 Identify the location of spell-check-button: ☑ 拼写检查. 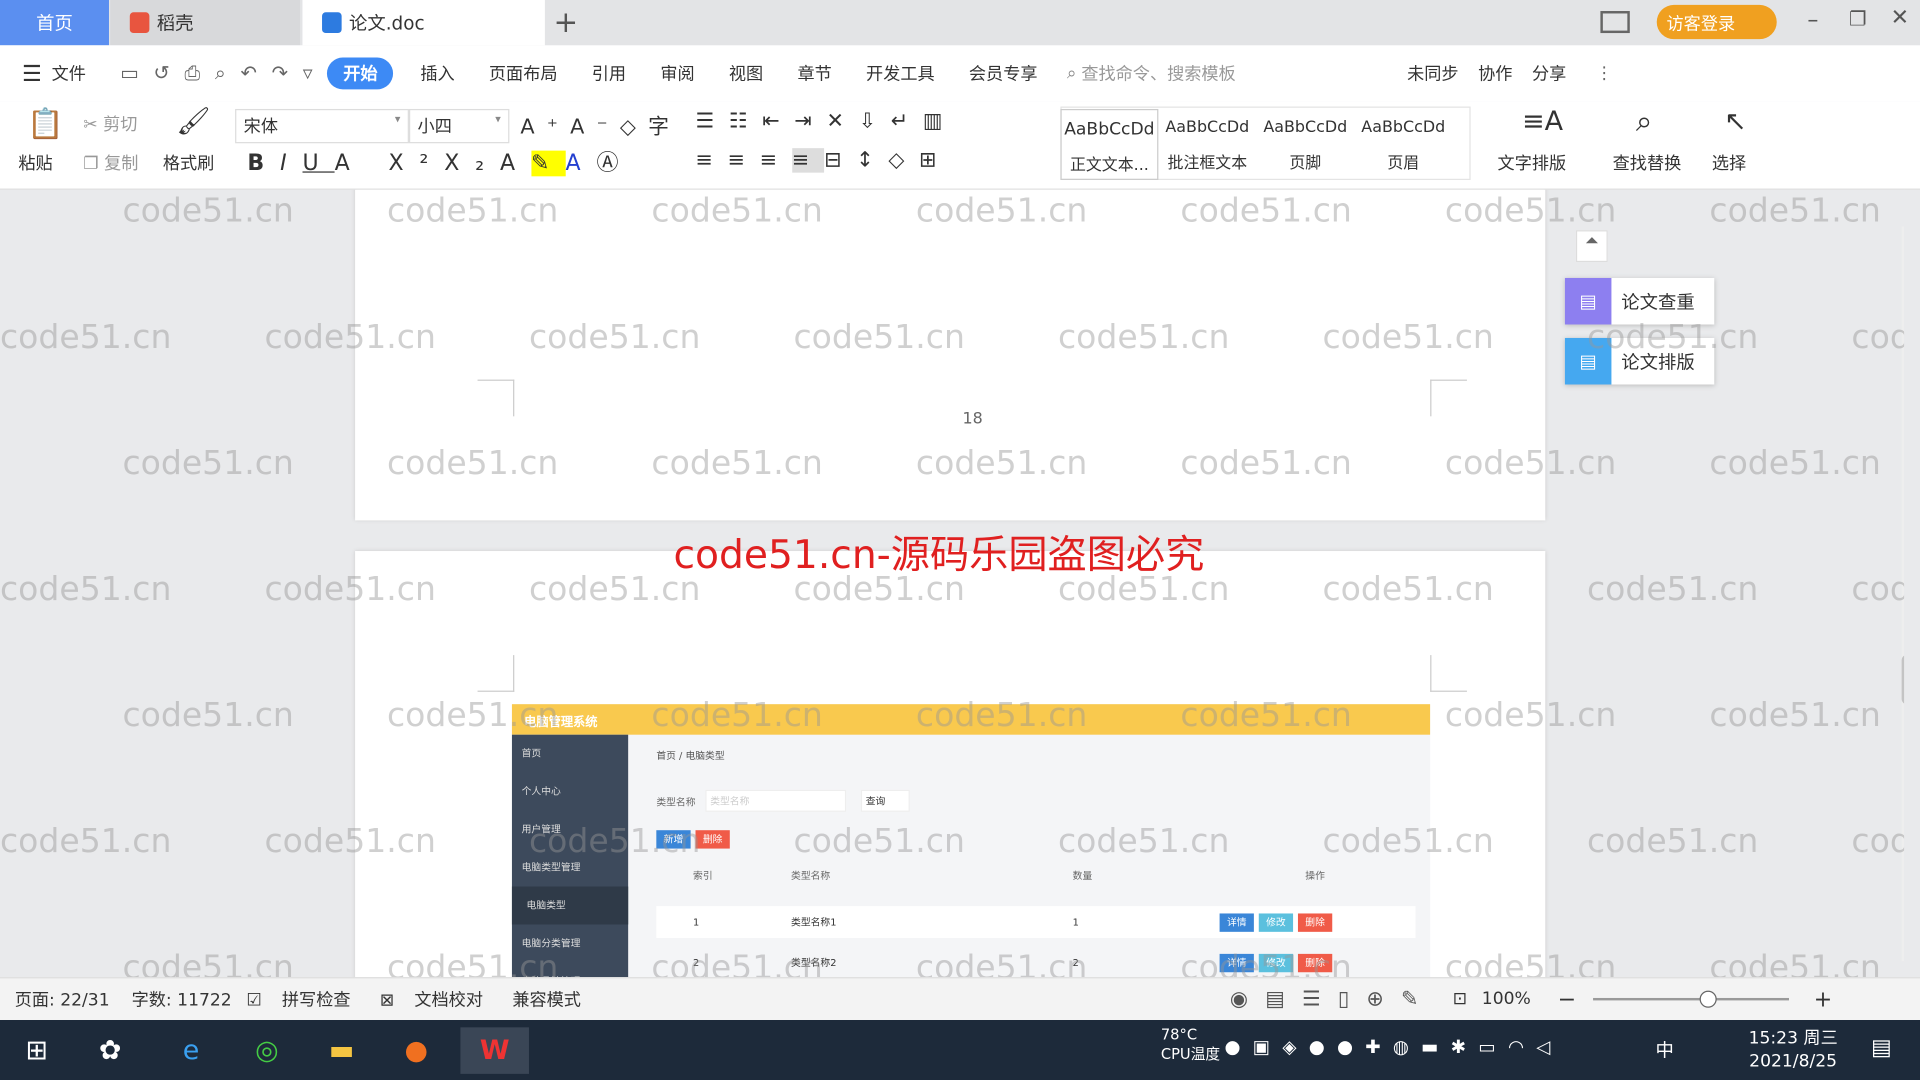
(298, 999).